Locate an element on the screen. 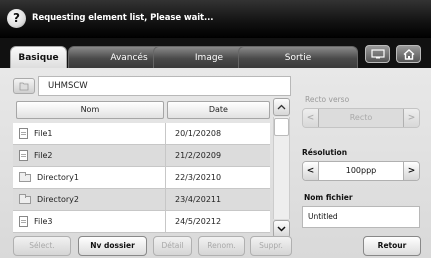 This screenshot has width=431, height=258. table-row: File2 21/2/20209 is located at coordinates (141, 156).